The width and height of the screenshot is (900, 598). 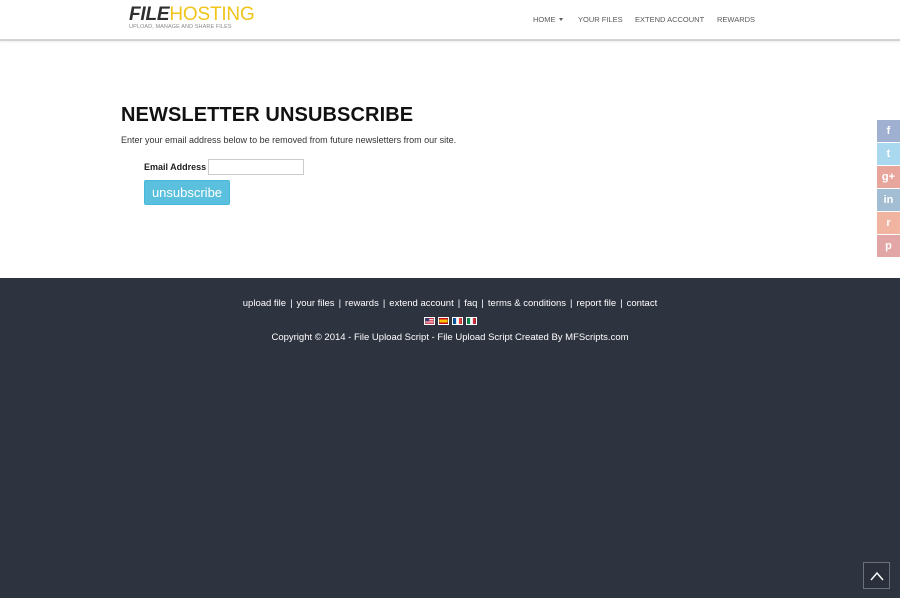 What do you see at coordinates (175, 167) in the screenshot?
I see `email-label: Email Address` at bounding box center [175, 167].